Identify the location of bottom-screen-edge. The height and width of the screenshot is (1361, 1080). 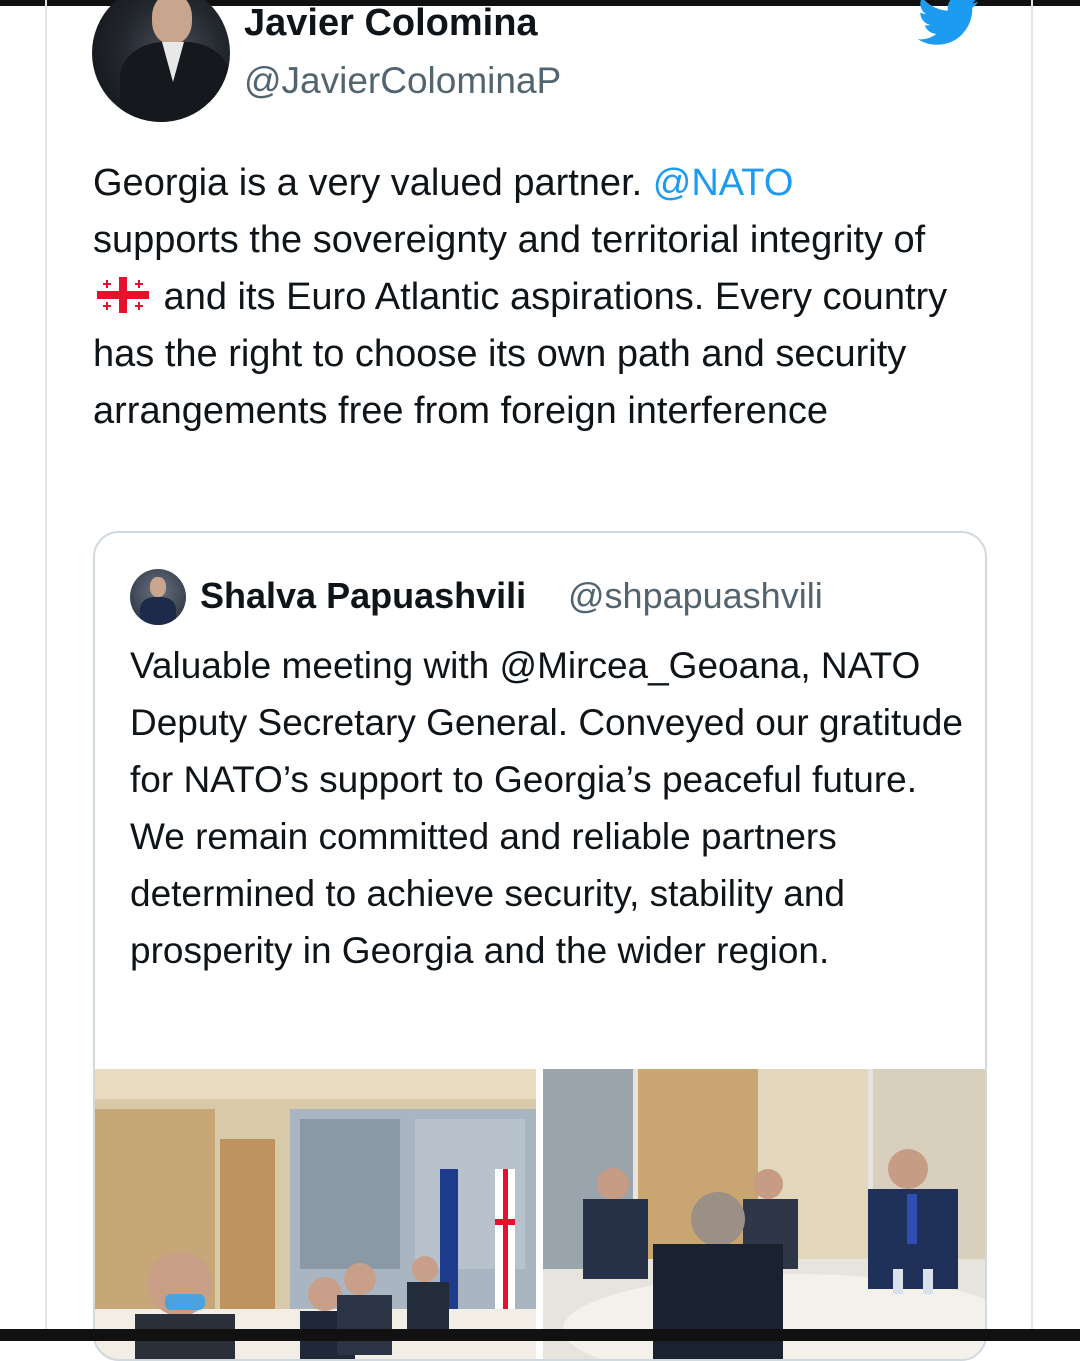
(540, 1335).